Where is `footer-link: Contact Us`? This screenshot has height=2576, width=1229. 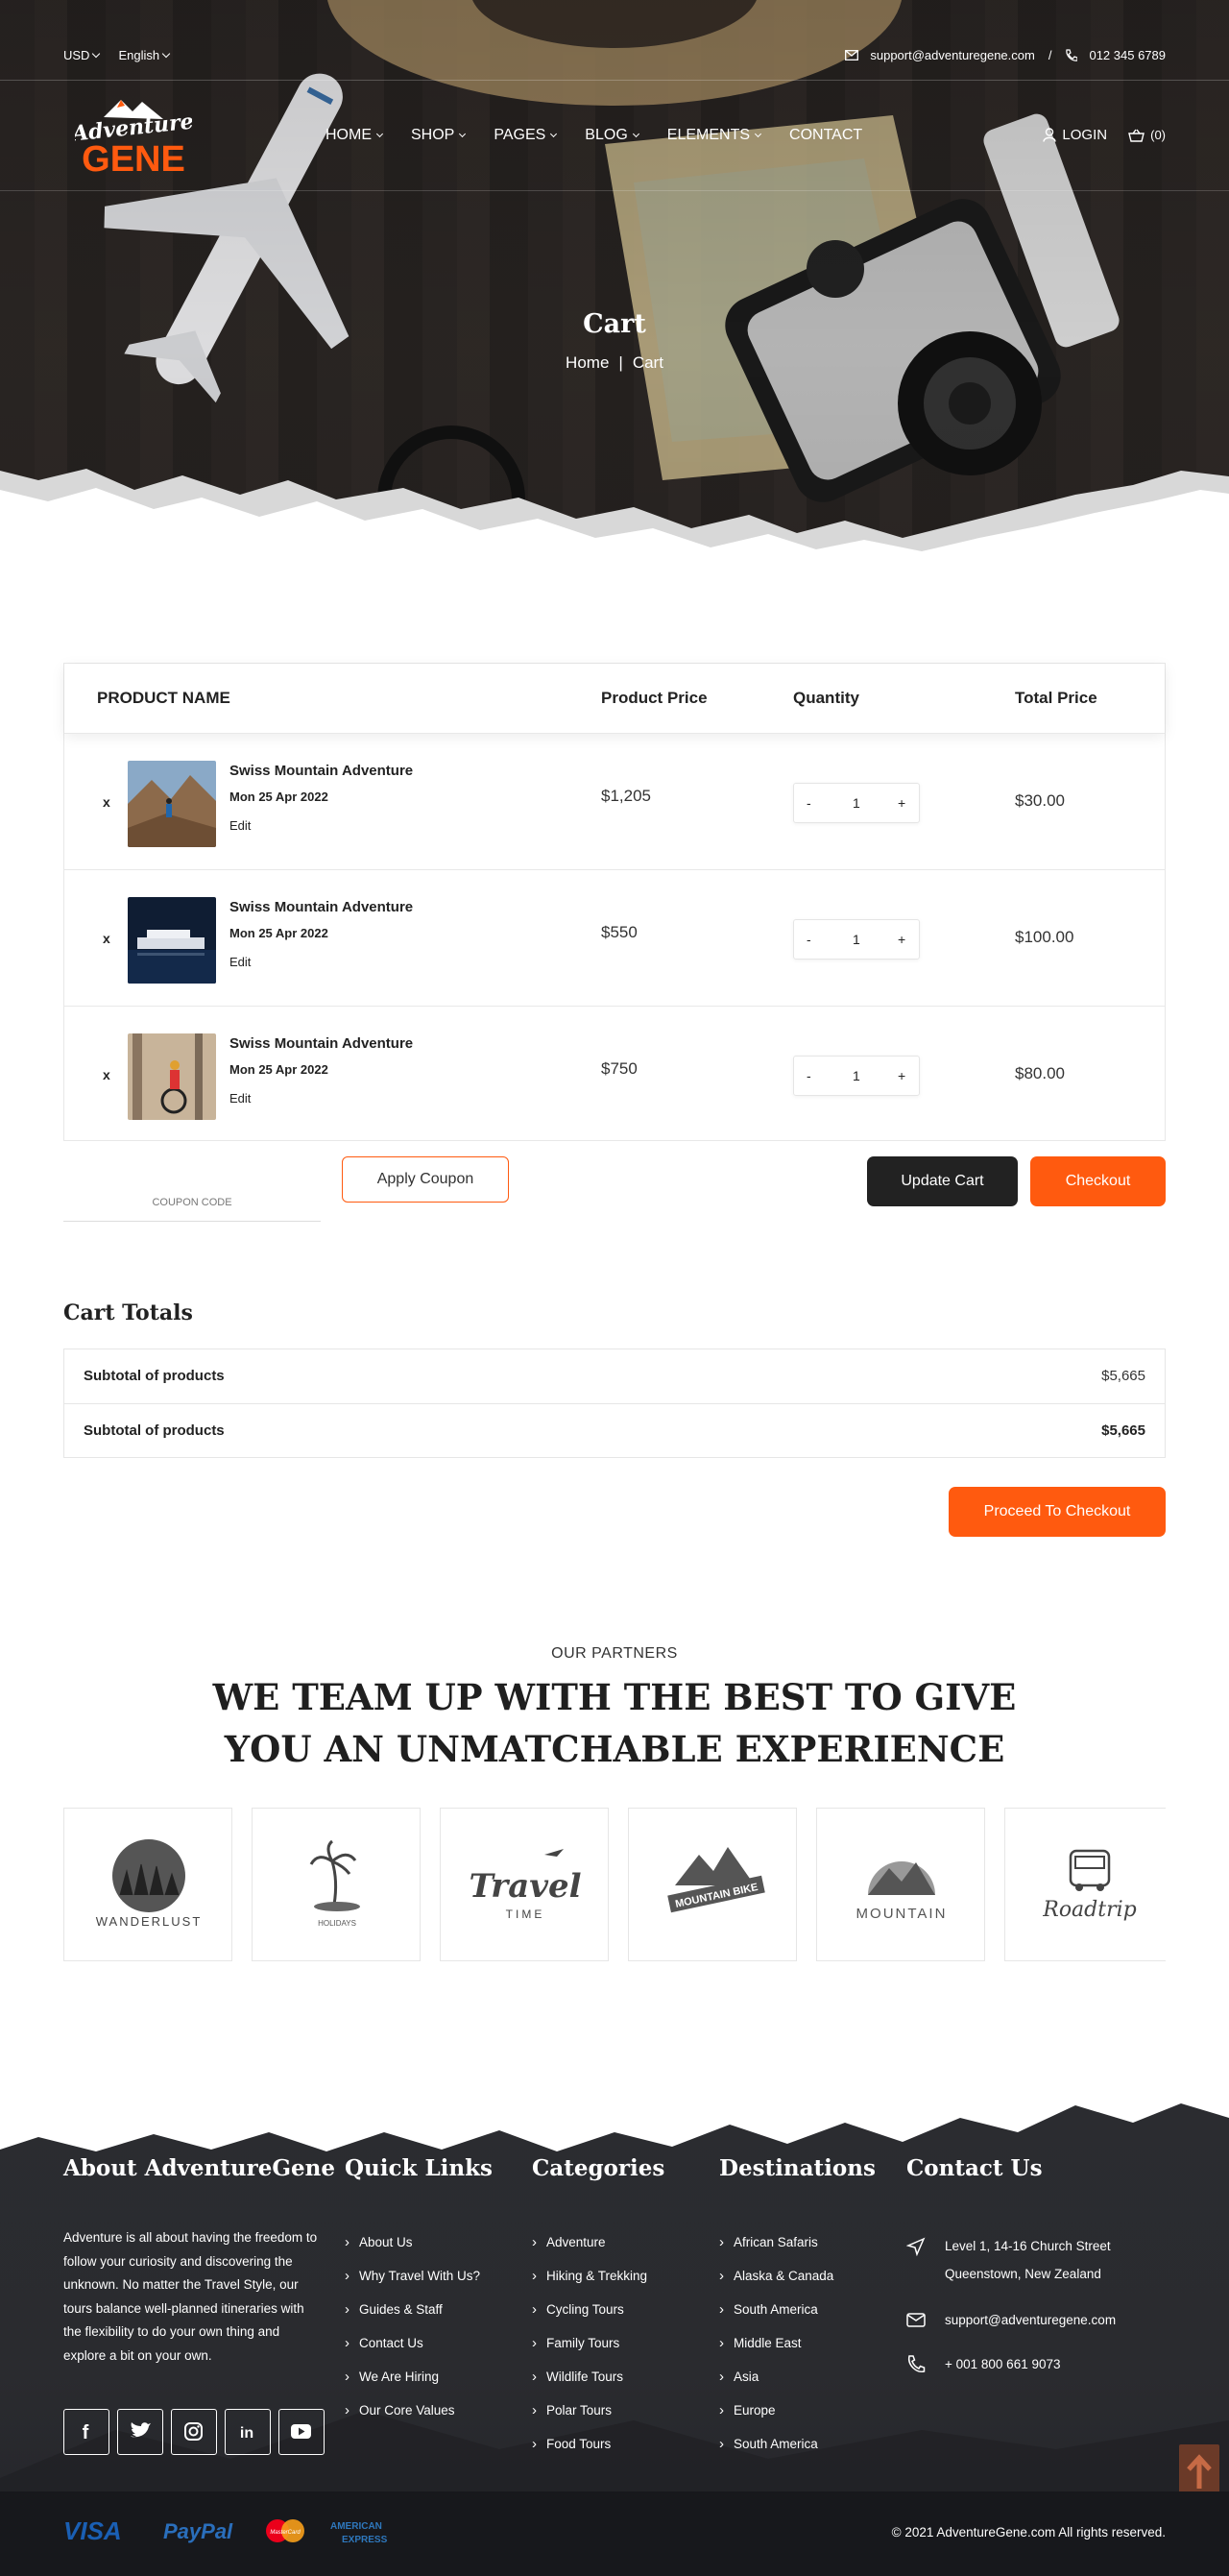 footer-link: Contact Us is located at coordinates (413, 2352).